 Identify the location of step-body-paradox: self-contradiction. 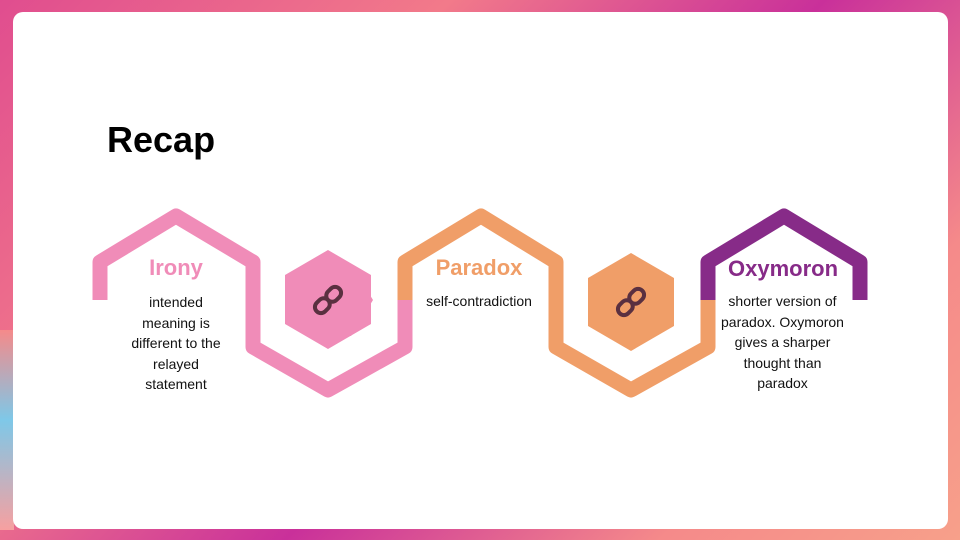
(479, 301).